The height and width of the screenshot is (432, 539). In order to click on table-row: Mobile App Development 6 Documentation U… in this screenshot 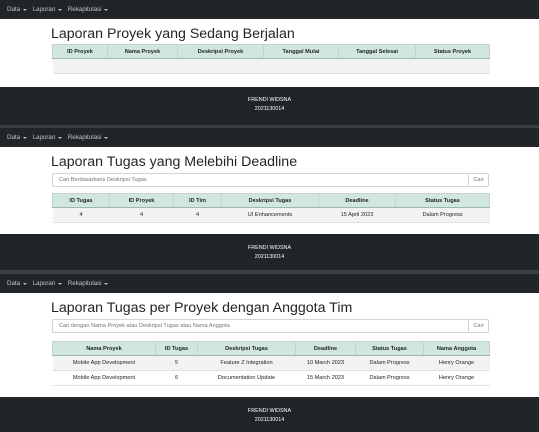, I will do `click(271, 378)`.